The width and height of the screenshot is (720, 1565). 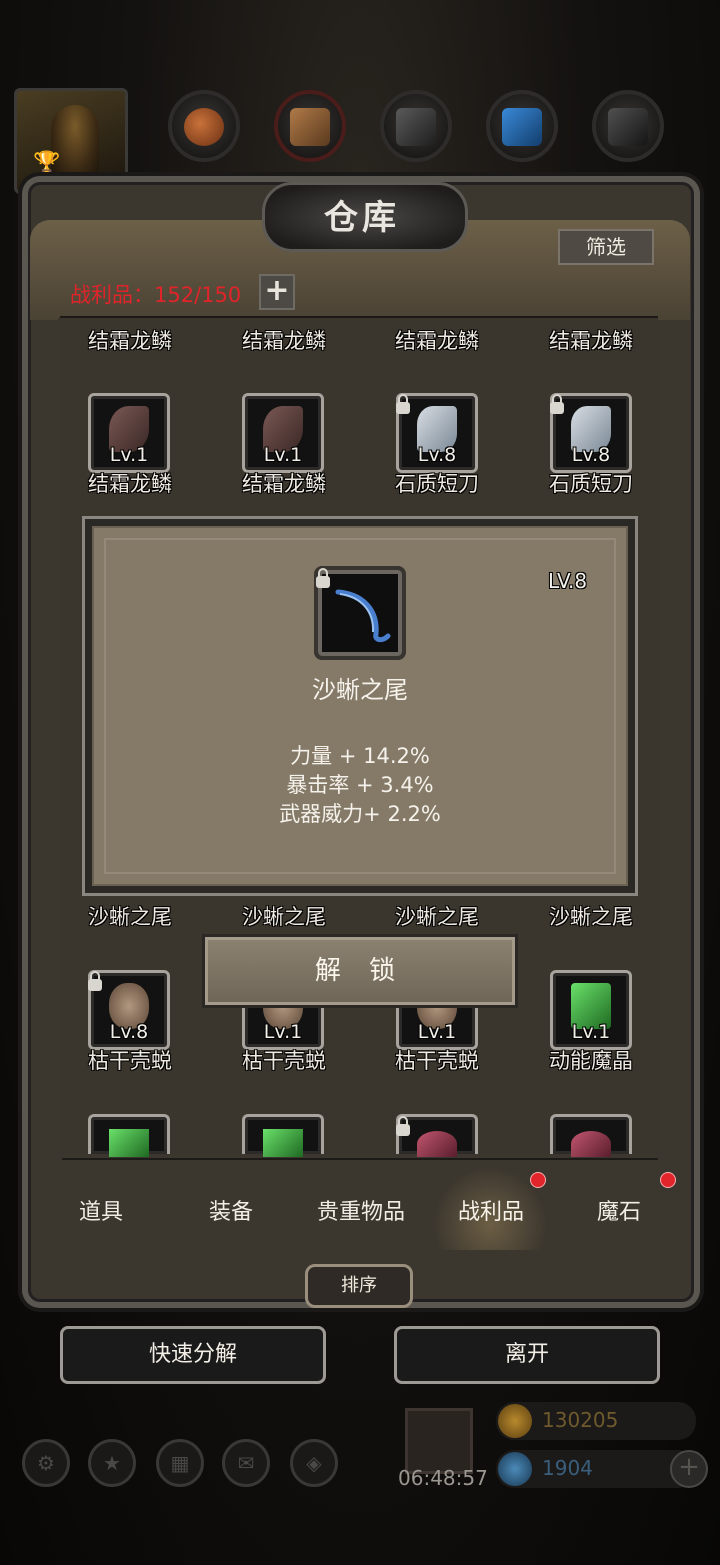 I want to click on loot-count: 战利品：152/150, so click(x=156, y=295).